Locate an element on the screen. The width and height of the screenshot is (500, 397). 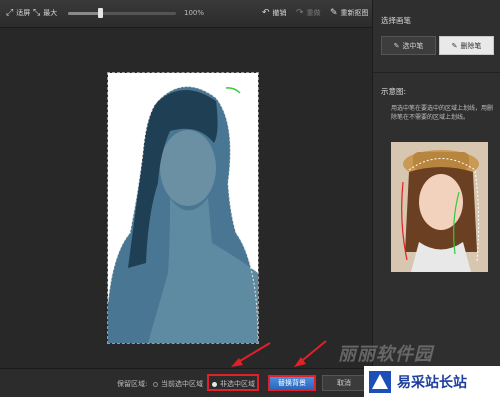
top-toolbar: ⤢ 适屏 ⤡ 最大 100% ↶ 撤销 ↷ 重做 ✎ 重新抠图 is located at coordinates (186, 14).